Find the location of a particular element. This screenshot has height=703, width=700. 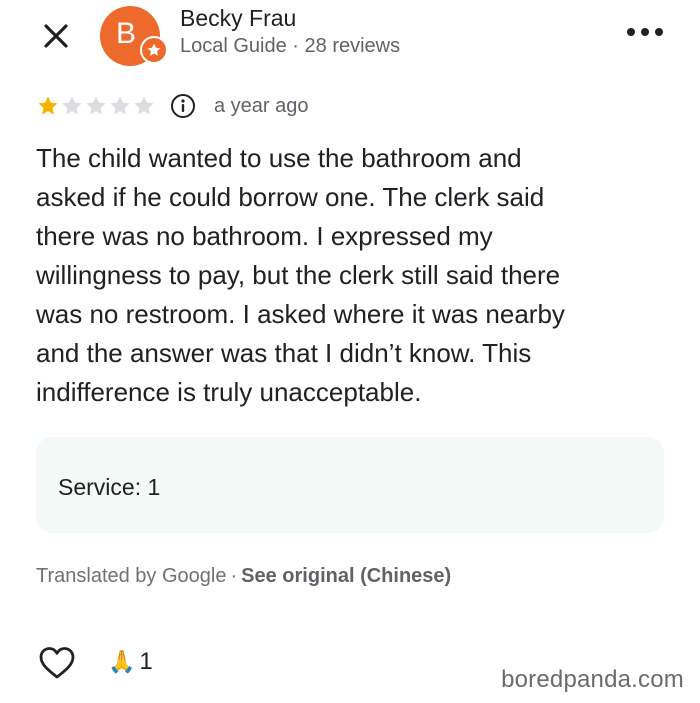

review-line: there was no bathroom. I expressed my is located at coordinates (264, 236).